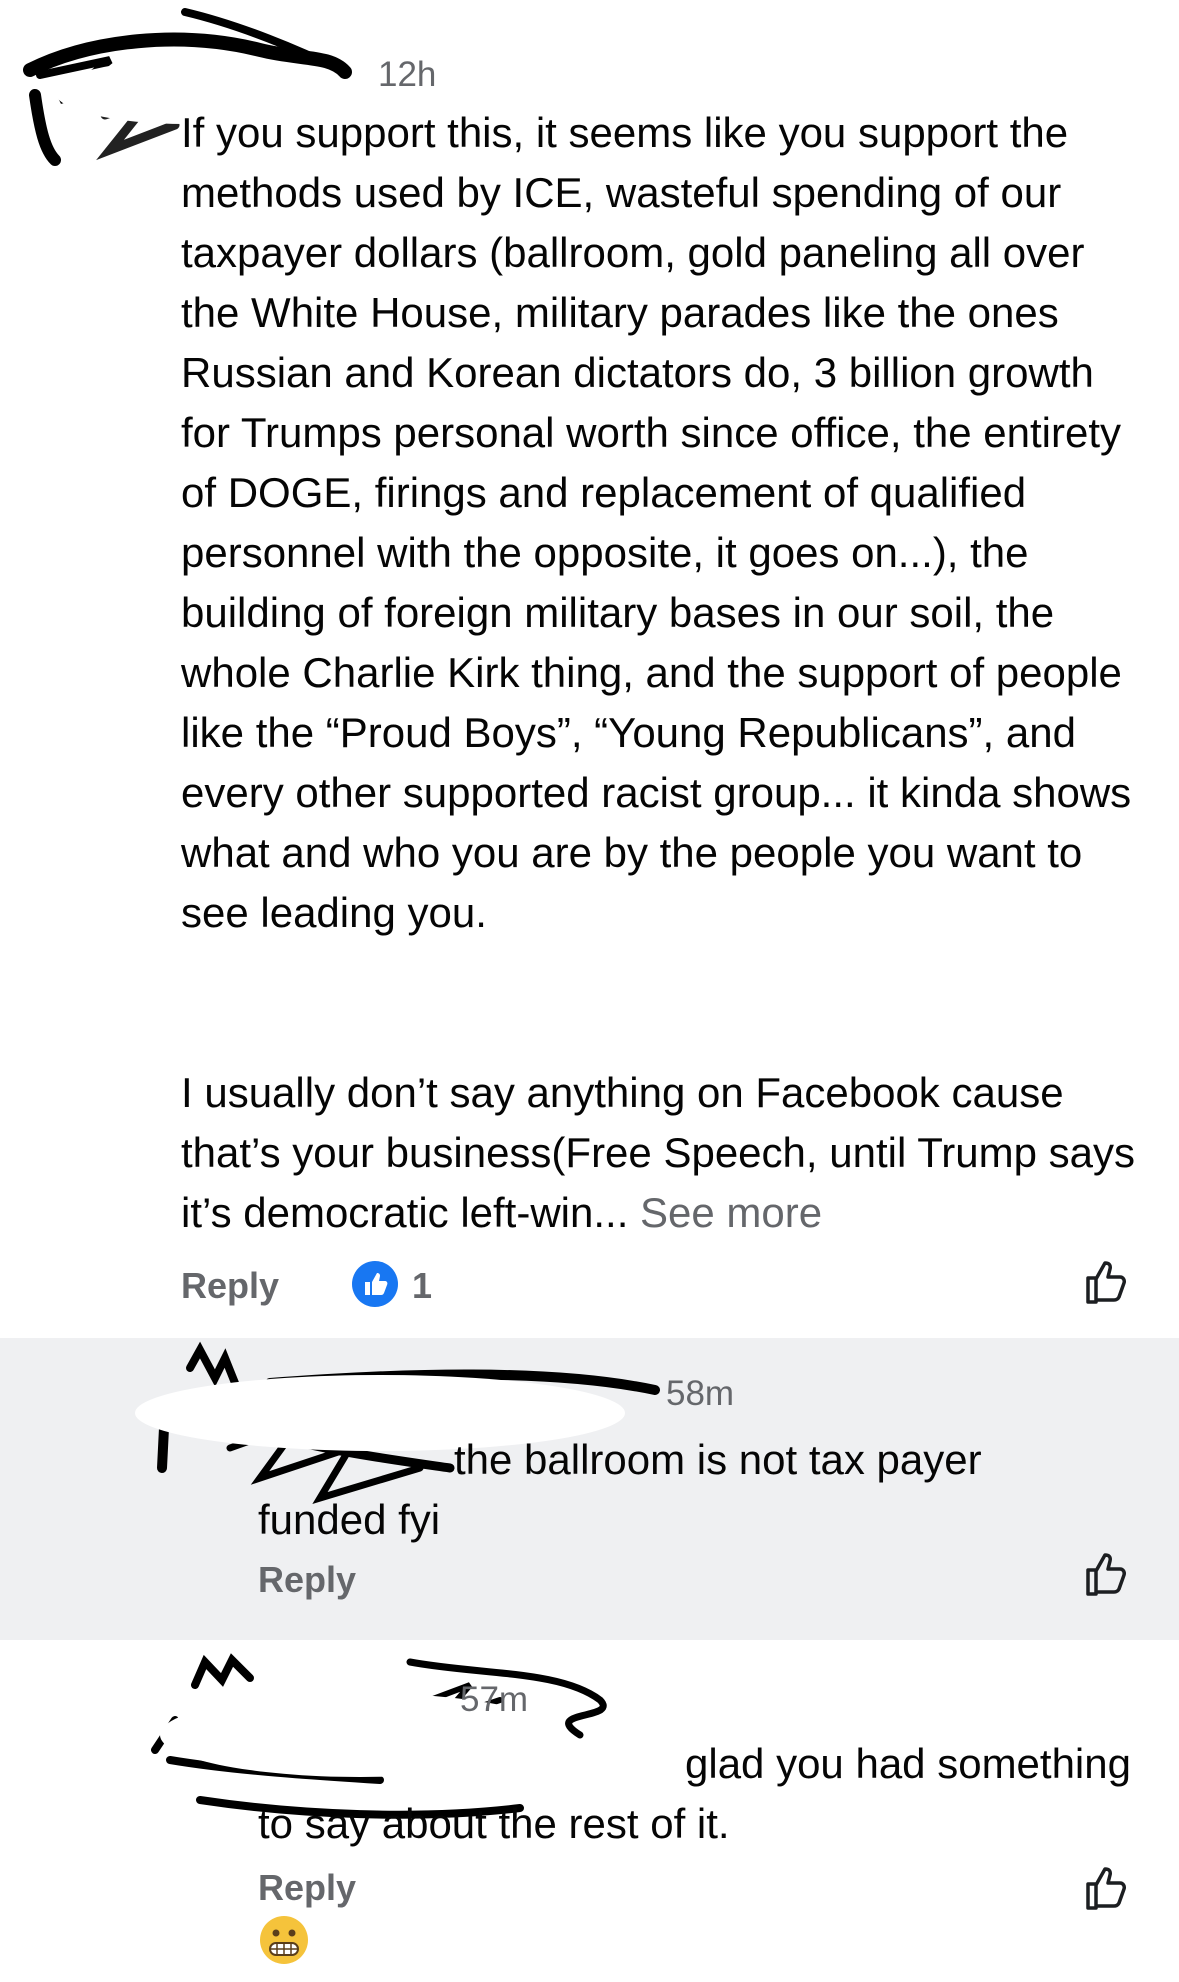 The height and width of the screenshot is (1982, 1179). Describe the element at coordinates (422, 1285) in the screenshot. I see `reaction-count: 1` at that location.